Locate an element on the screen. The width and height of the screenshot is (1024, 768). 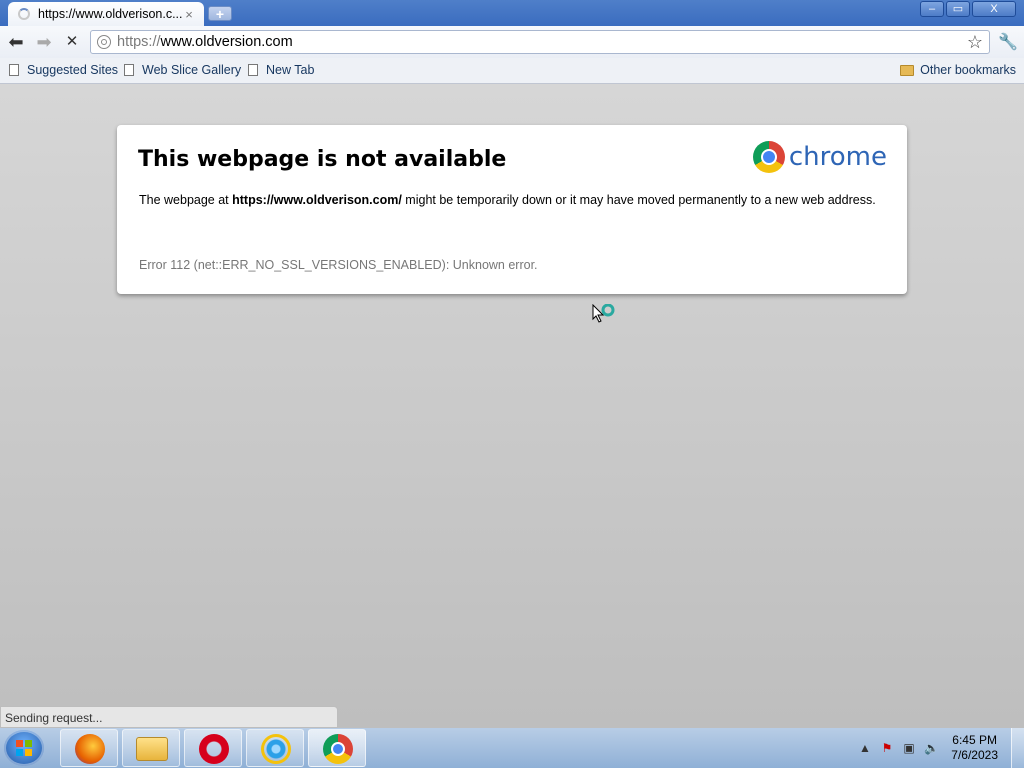
url-host: www.oldversion.com is located at coordinates (226, 42).